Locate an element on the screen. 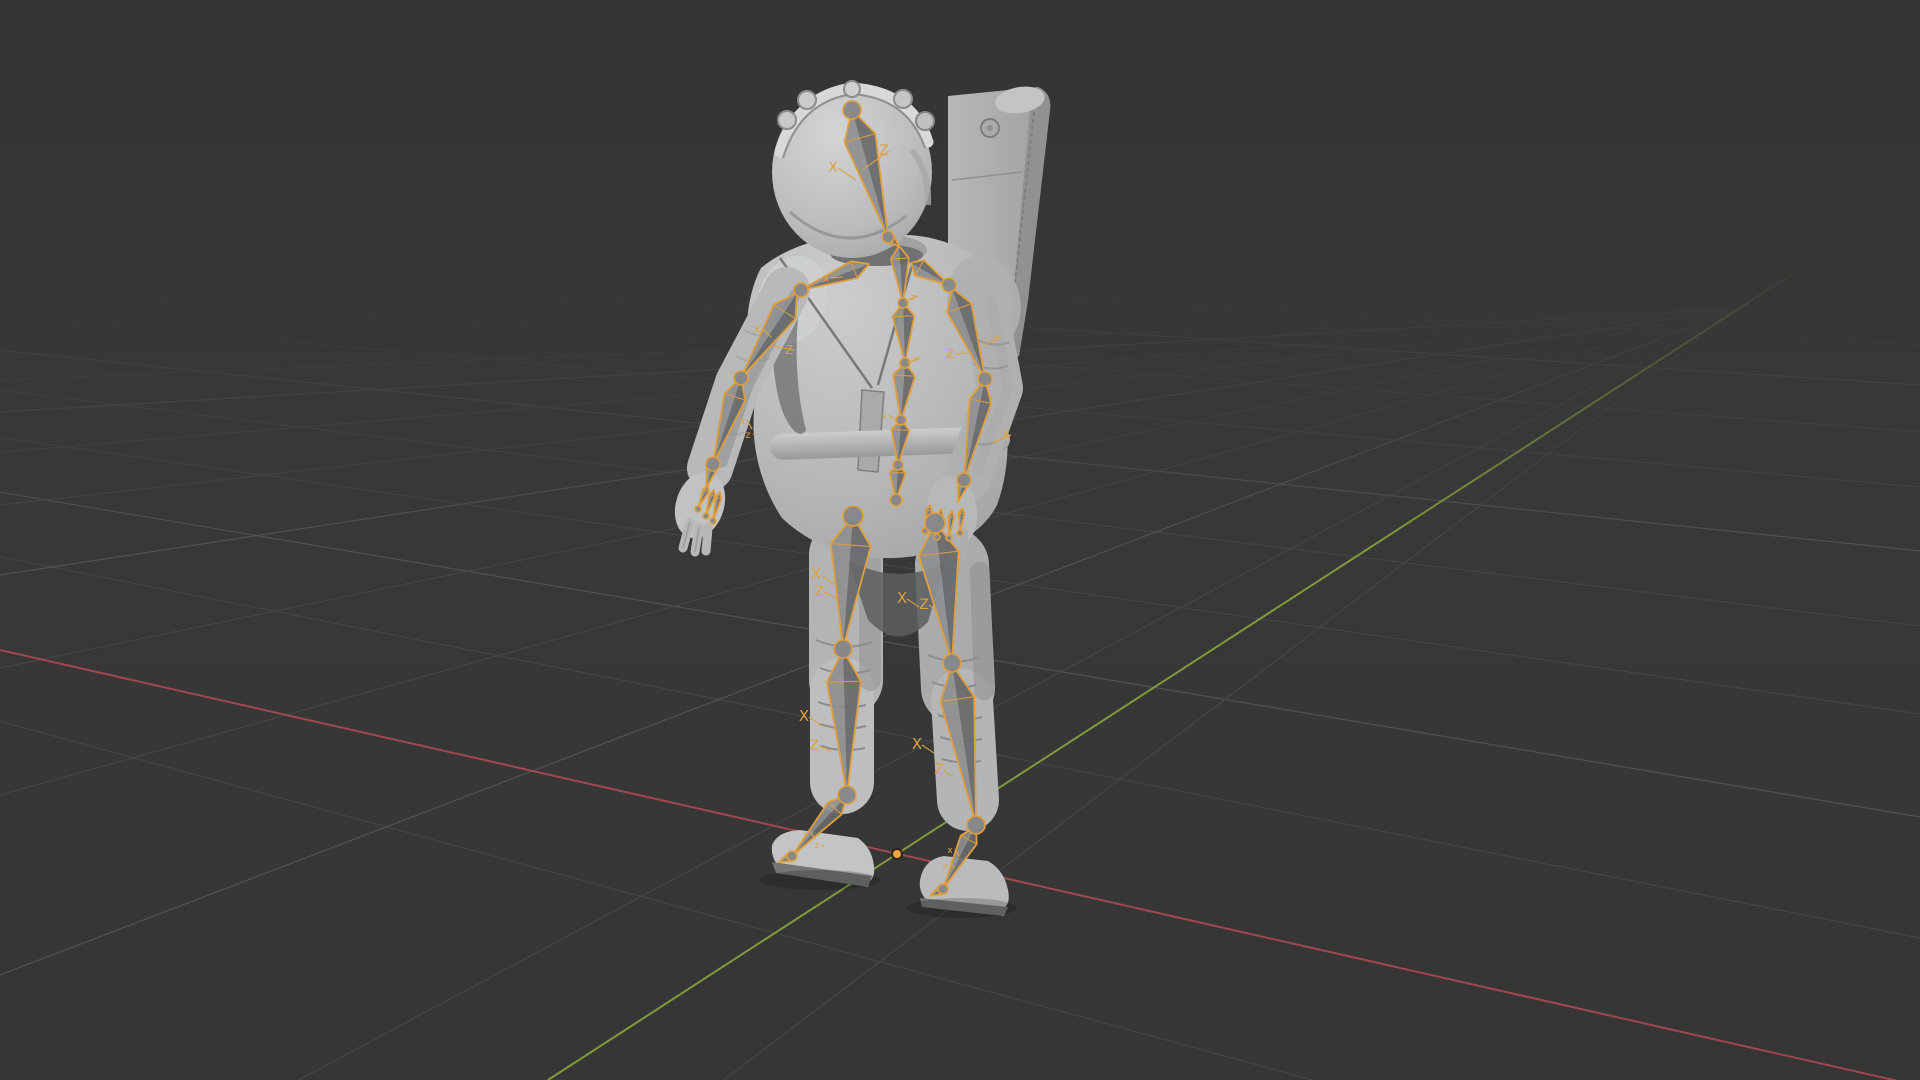 This screenshot has height=1080, width=1920. left-leg is located at coordinates (827, 702).